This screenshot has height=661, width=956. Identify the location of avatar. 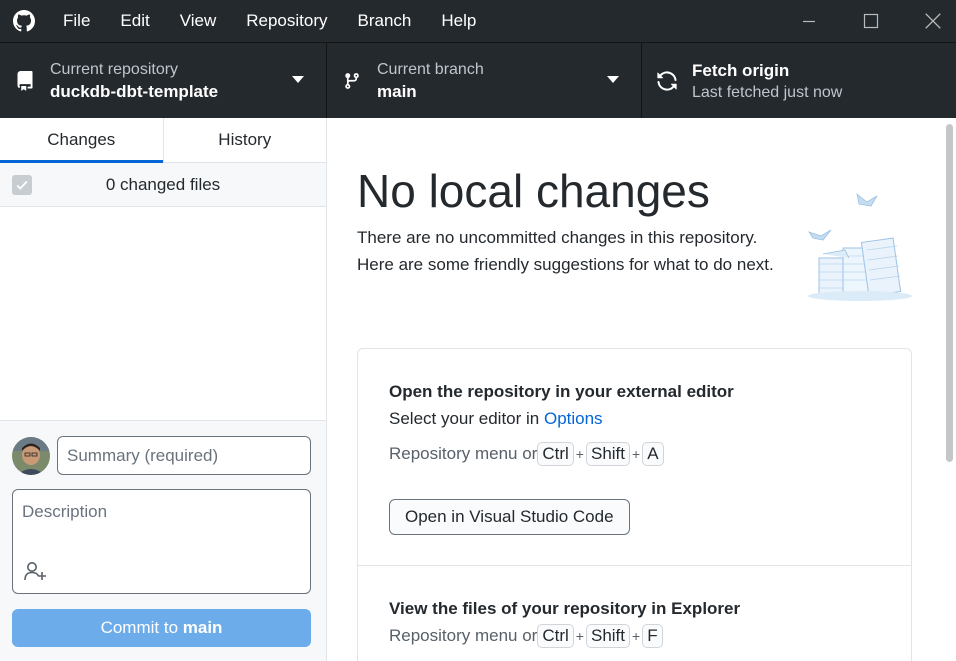
(31, 456).